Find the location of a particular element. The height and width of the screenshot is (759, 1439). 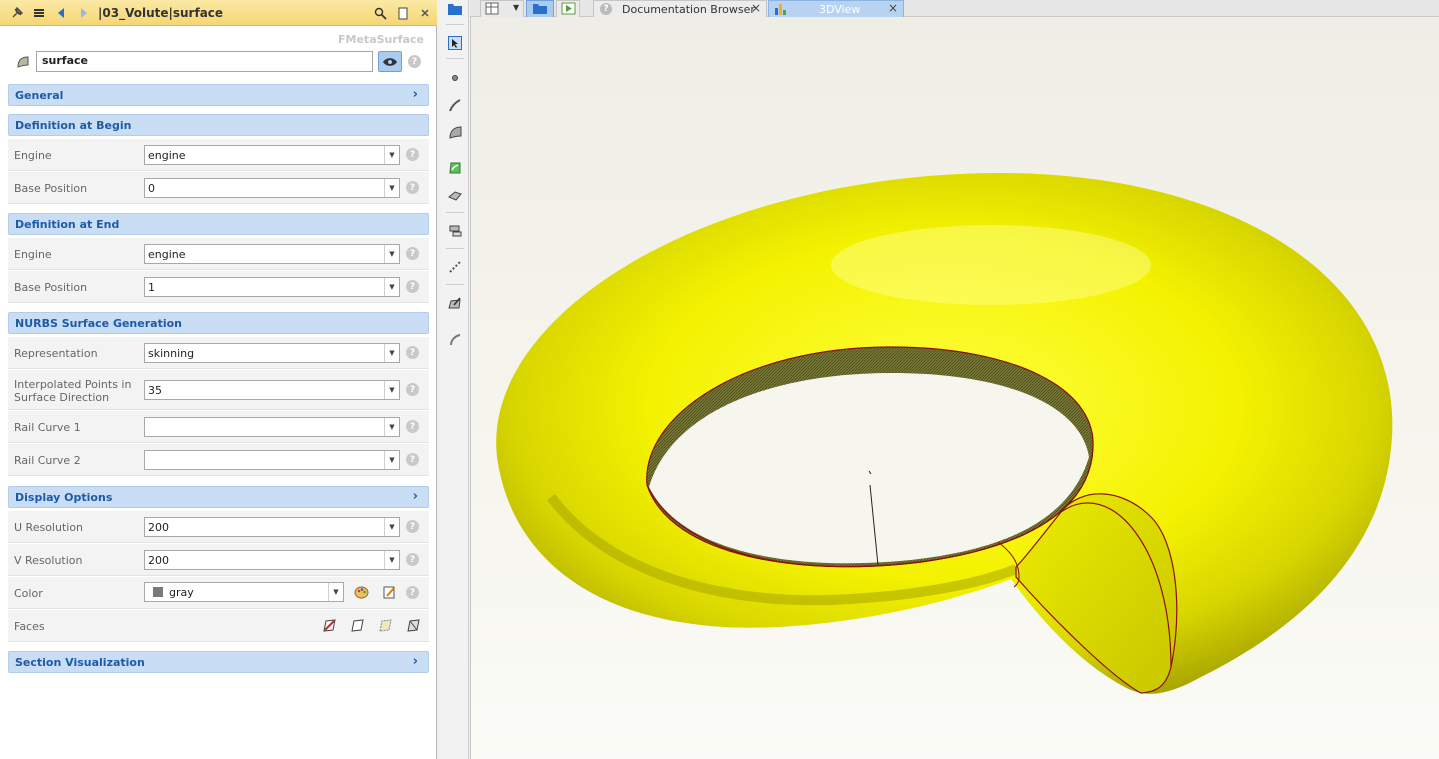

edit-surface-icon is located at coordinates (455, 303).